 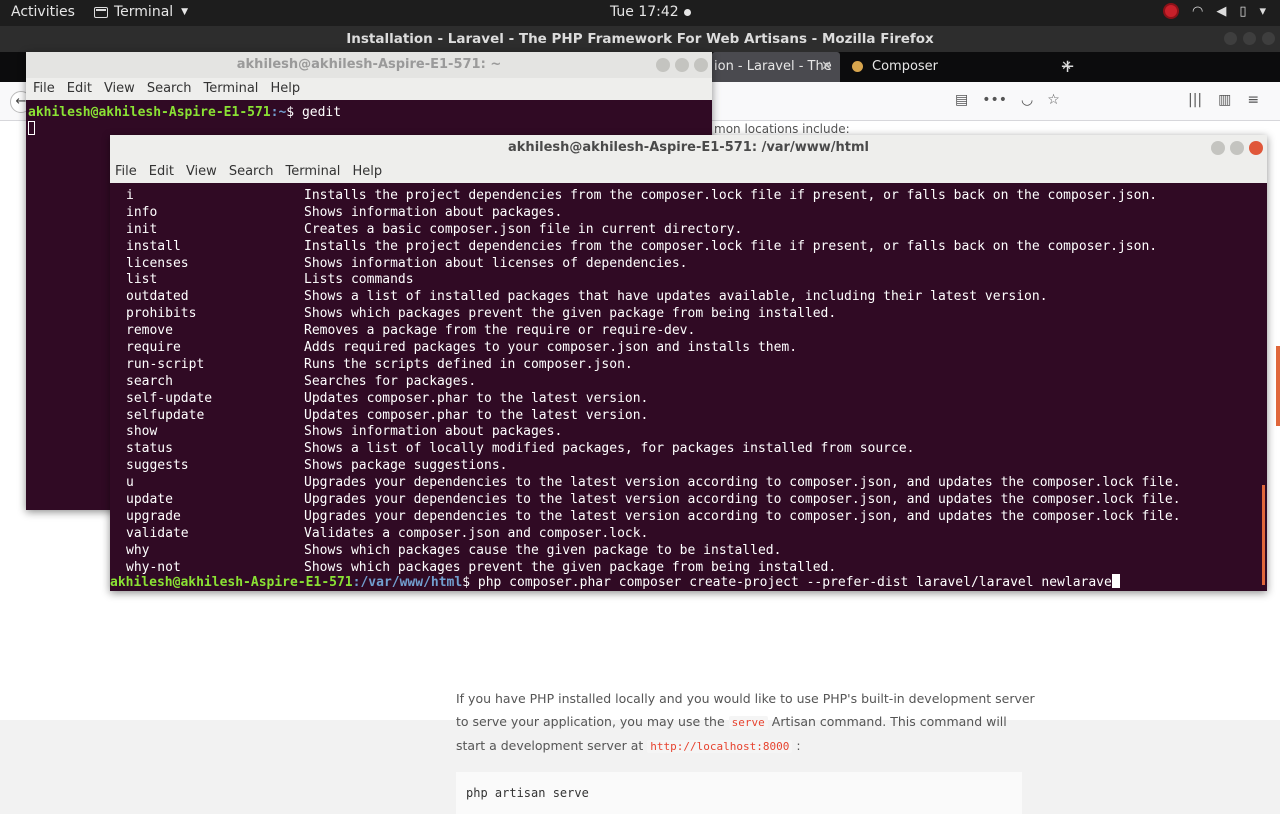 What do you see at coordinates (650, 12) in the screenshot?
I see `clock: Tue 17:42` at bounding box center [650, 12].